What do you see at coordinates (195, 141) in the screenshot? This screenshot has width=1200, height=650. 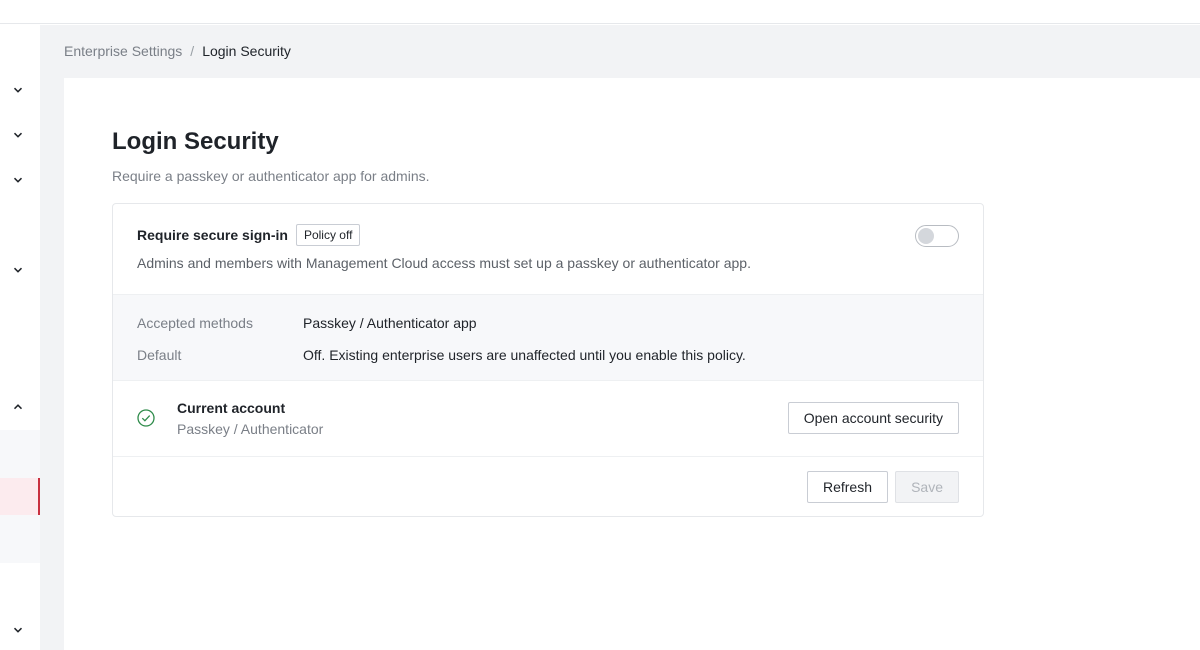 I see `page-title: Login Security` at bounding box center [195, 141].